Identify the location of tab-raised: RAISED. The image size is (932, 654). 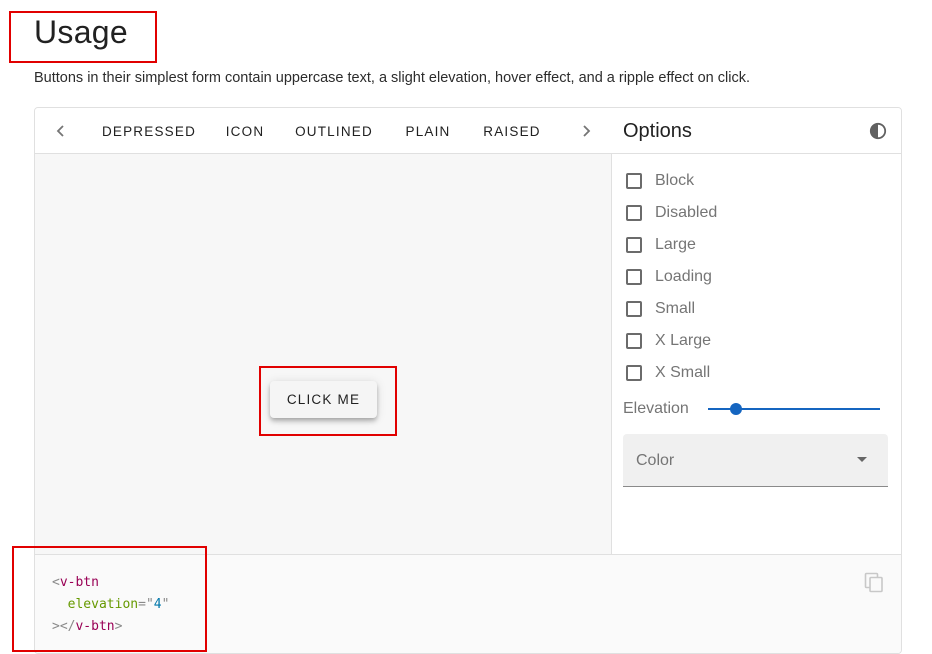
(512, 131).